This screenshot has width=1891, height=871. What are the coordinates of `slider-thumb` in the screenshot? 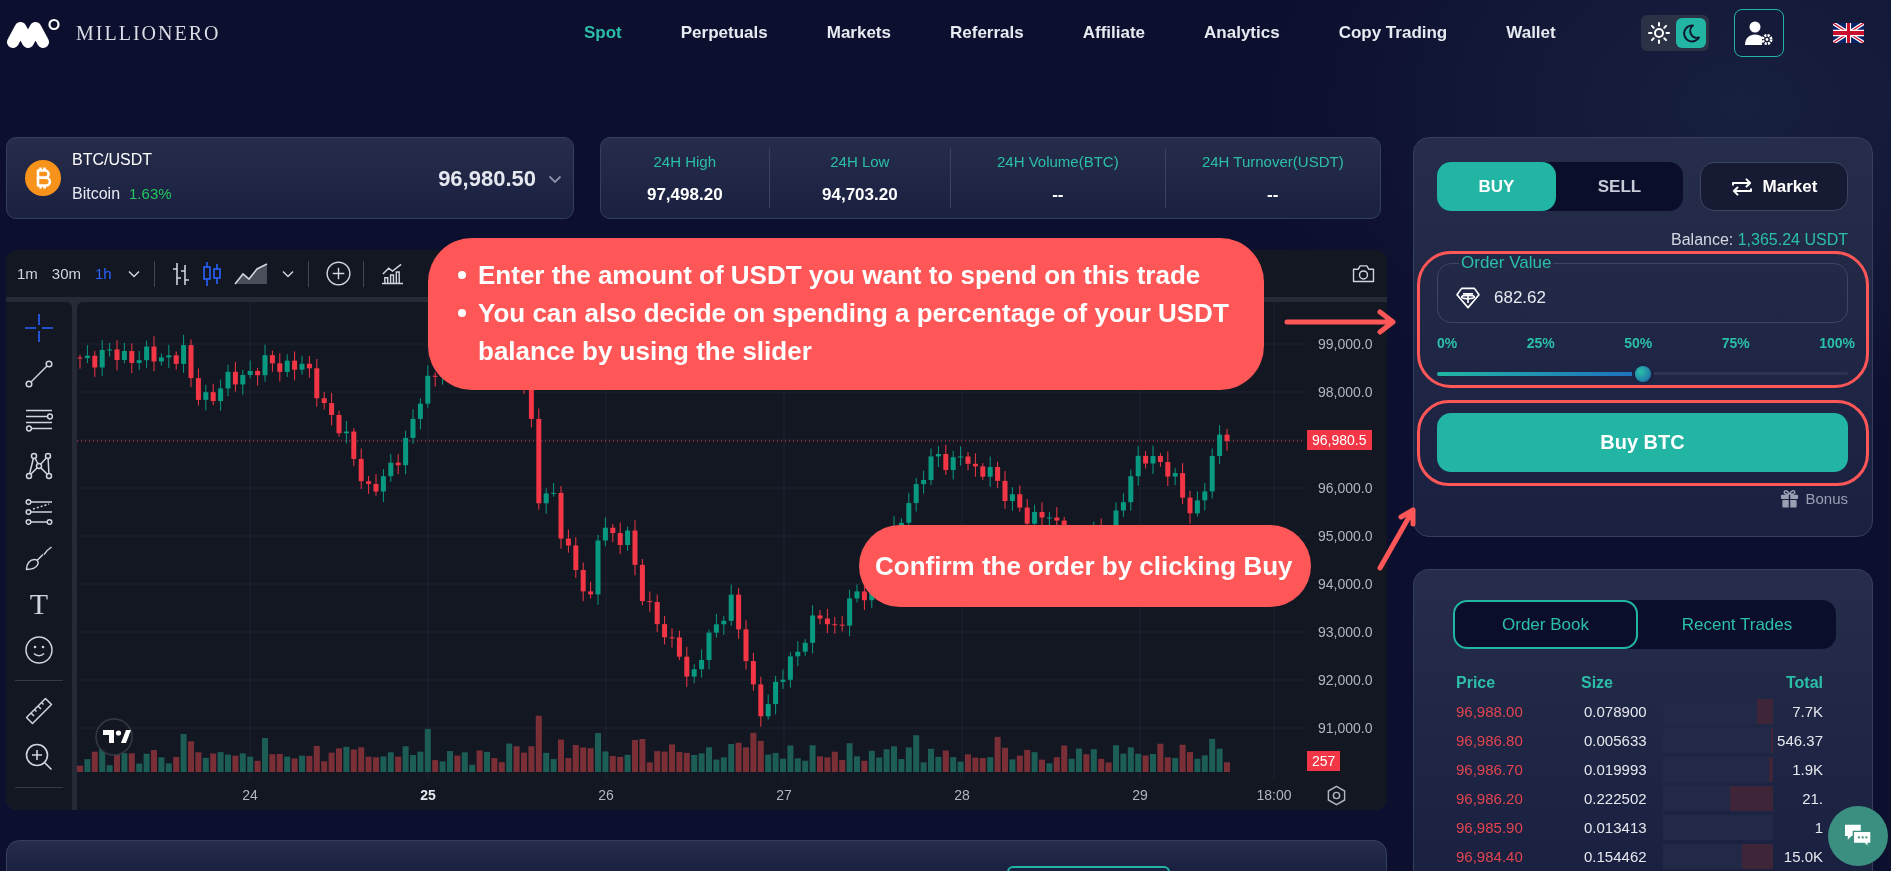 It's located at (1642, 374).